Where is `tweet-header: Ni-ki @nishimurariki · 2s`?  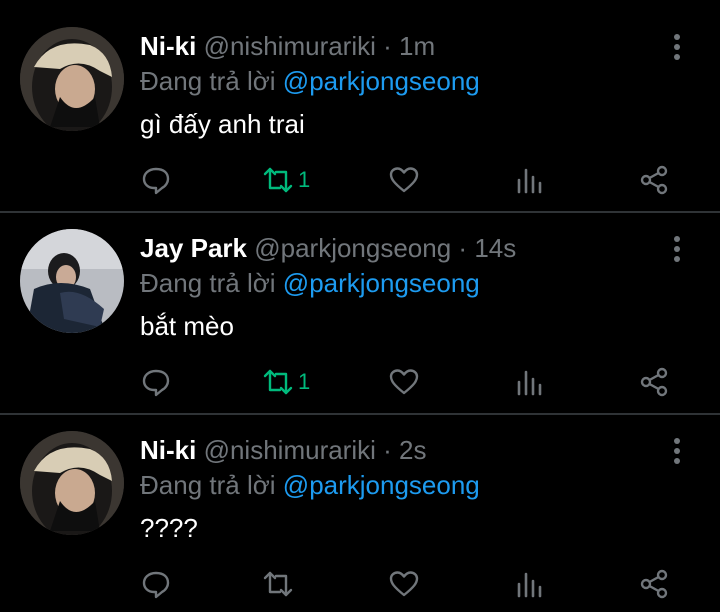
tweet-header: Ni-ki @nishimurariki · 2s is located at coordinates (283, 450).